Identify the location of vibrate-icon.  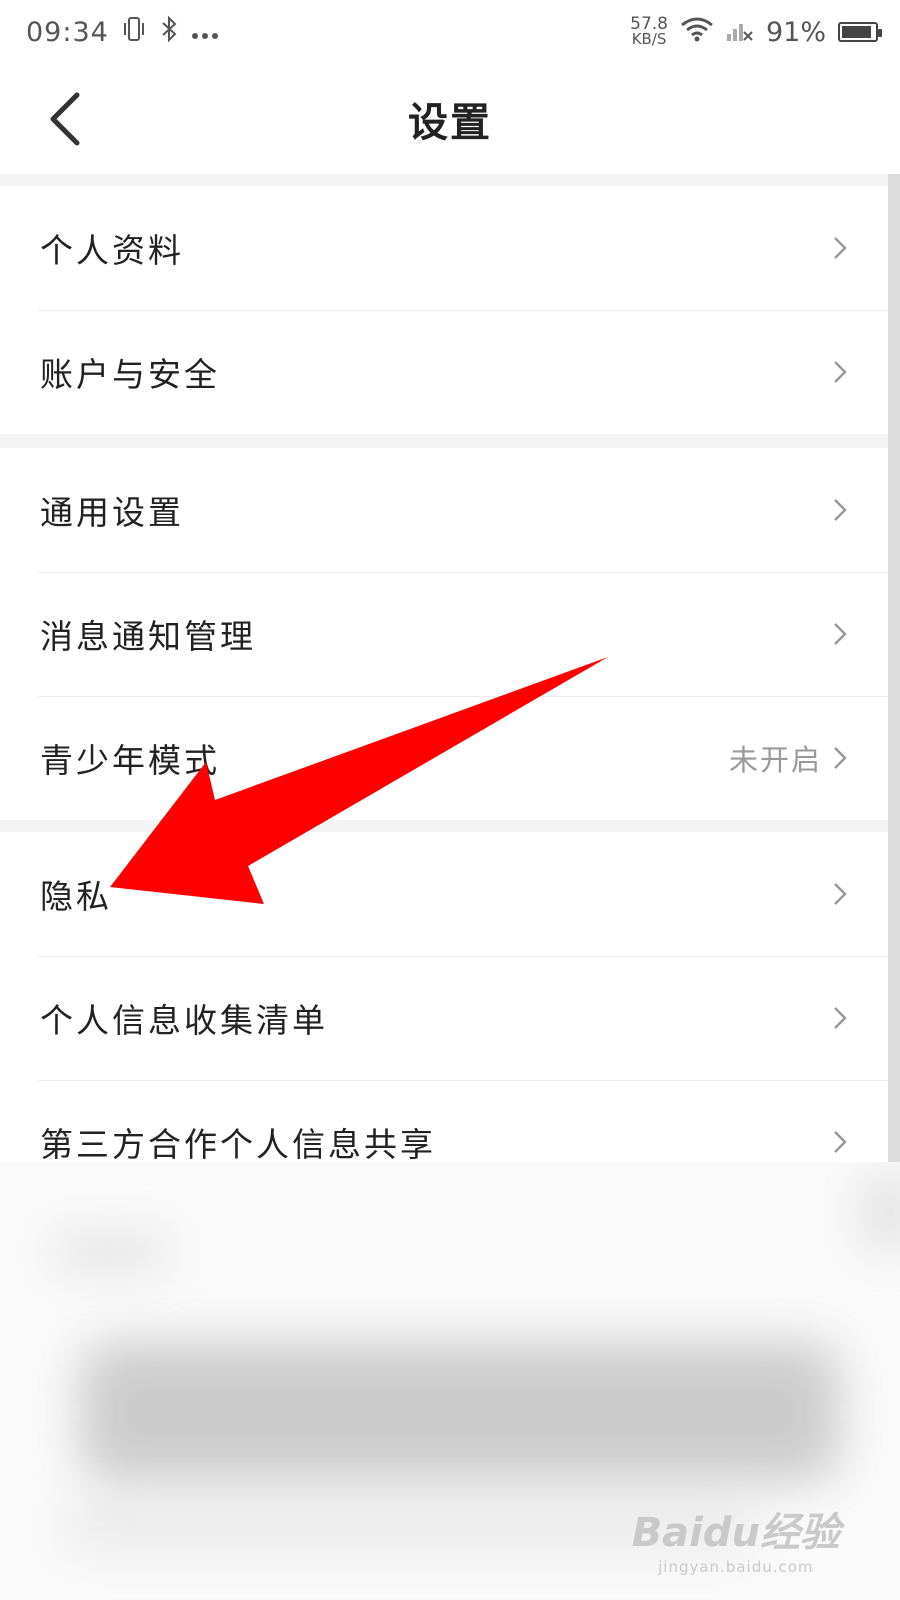
(134, 32).